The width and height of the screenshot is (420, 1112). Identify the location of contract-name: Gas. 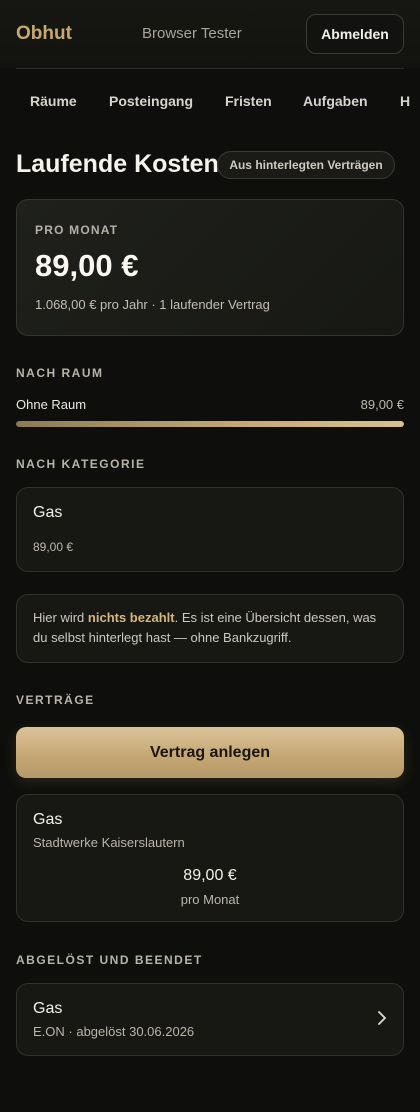
(48, 819).